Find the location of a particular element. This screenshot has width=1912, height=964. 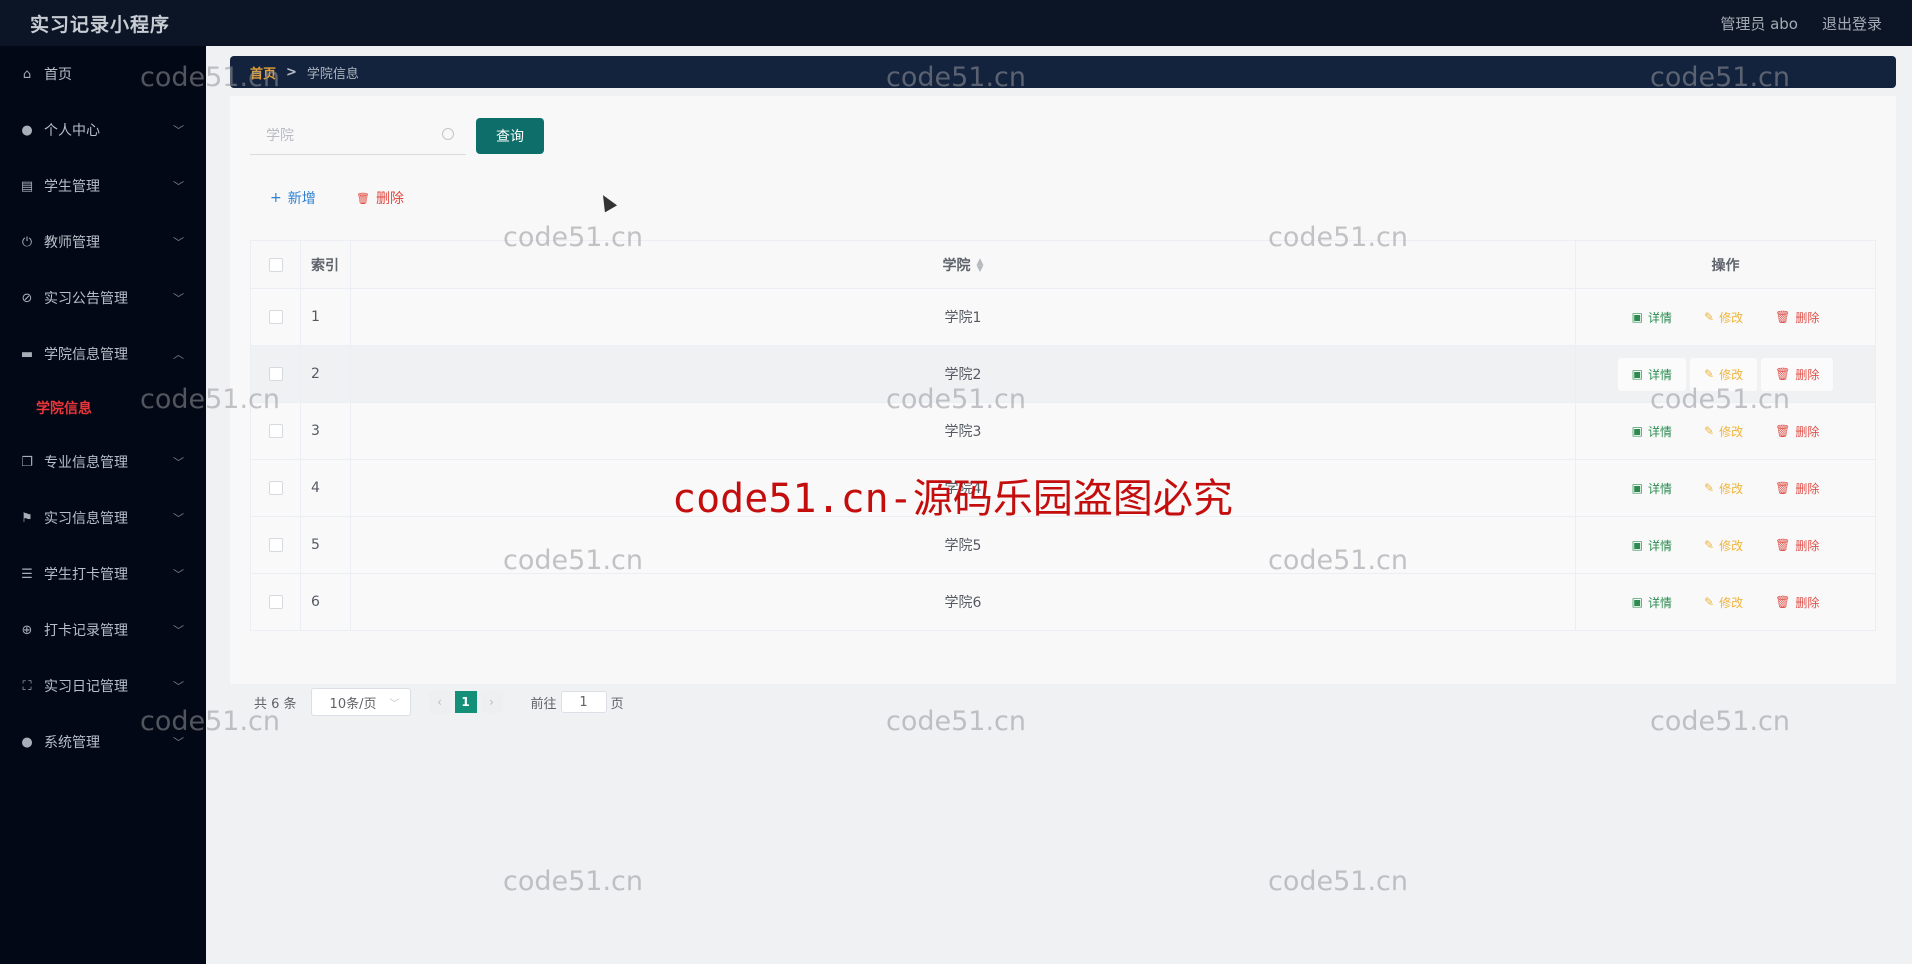

row-index: 3 is located at coordinates (325, 431).